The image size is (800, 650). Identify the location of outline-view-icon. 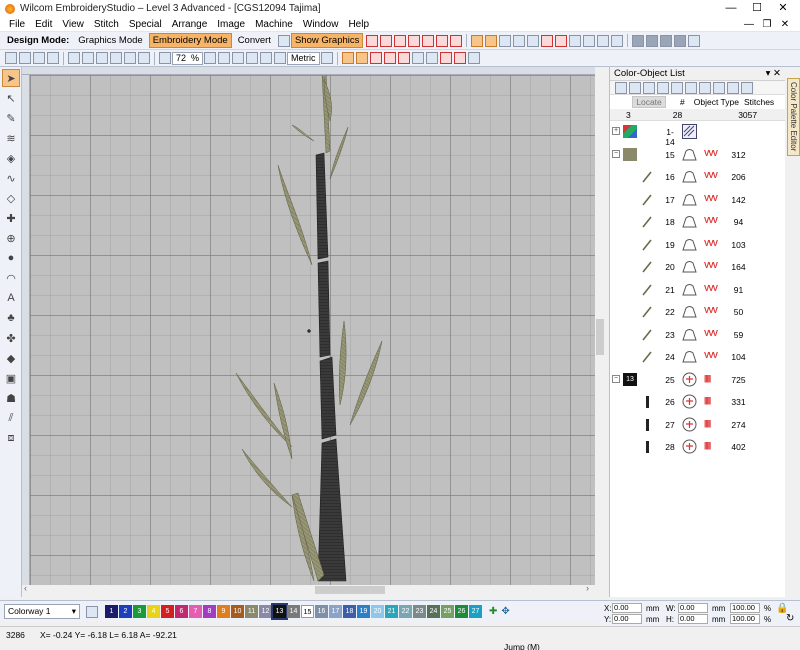
(361, 58).